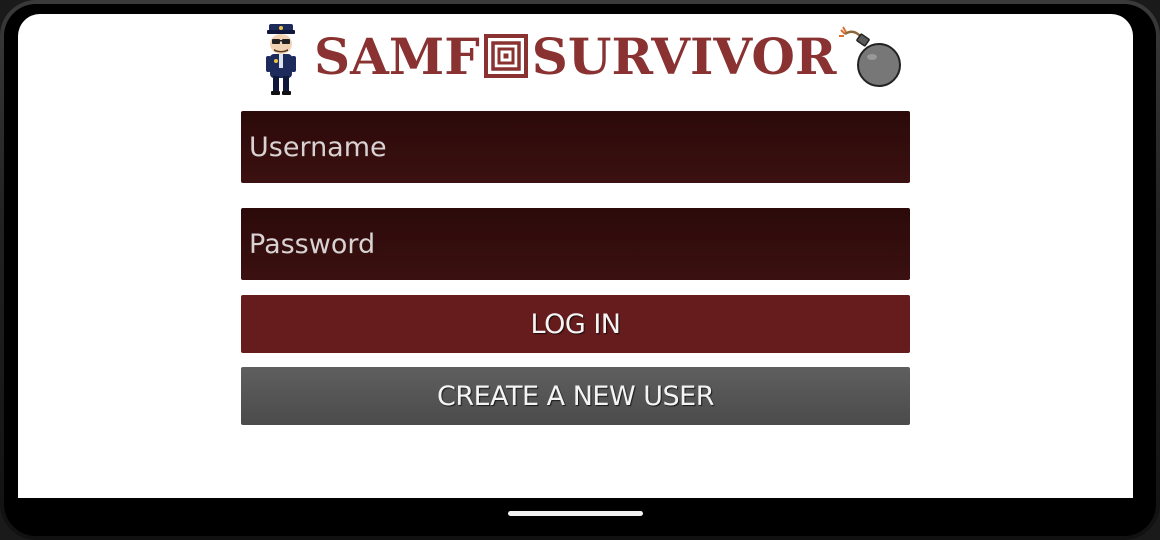 The width and height of the screenshot is (1160, 540). I want to click on username-field, so click(575, 147).